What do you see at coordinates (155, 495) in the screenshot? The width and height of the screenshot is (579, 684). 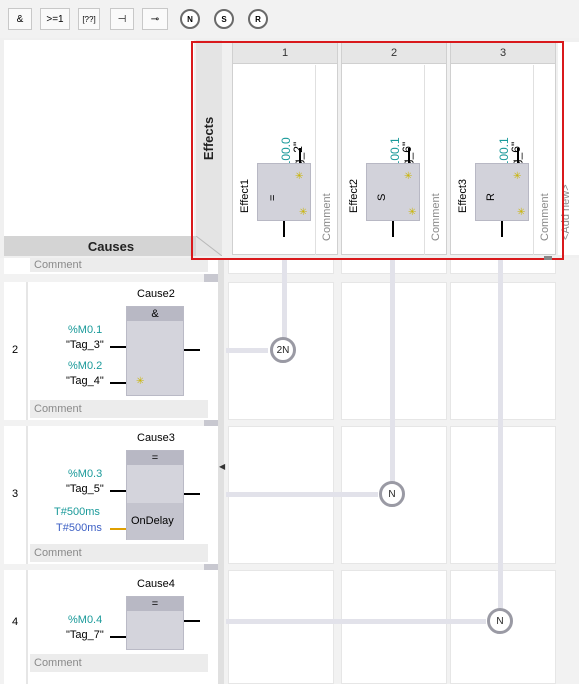 I see `cause-block: = OnDelay` at bounding box center [155, 495].